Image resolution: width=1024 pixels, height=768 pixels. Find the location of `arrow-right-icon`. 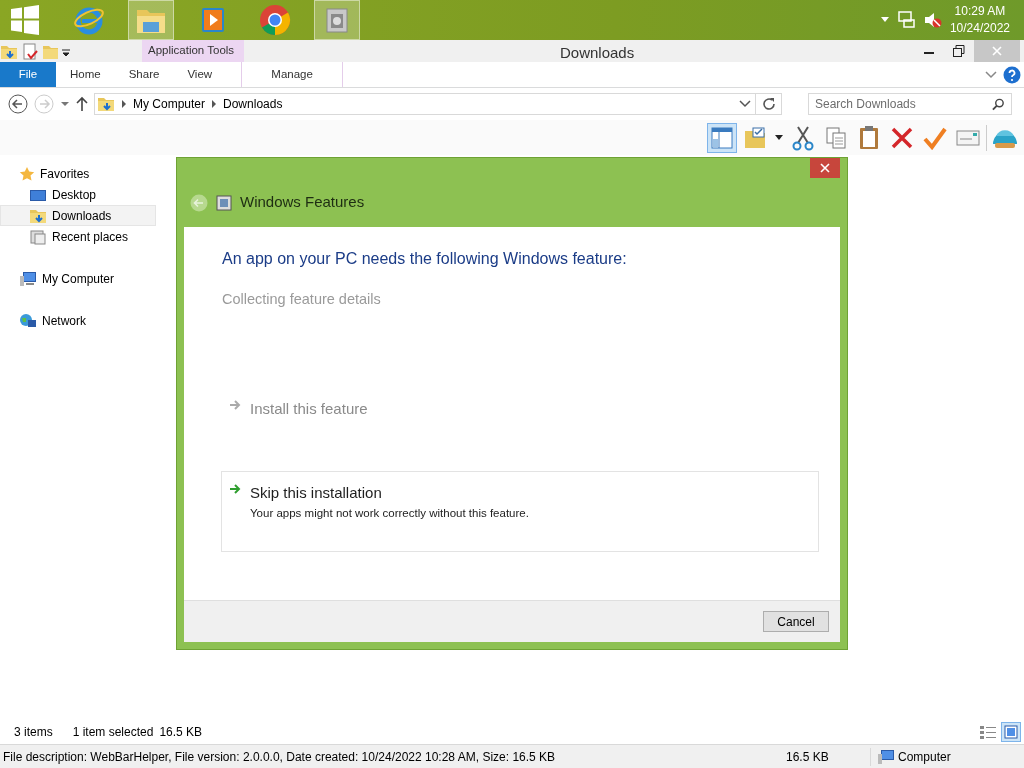

arrow-right-icon is located at coordinates (235, 404).